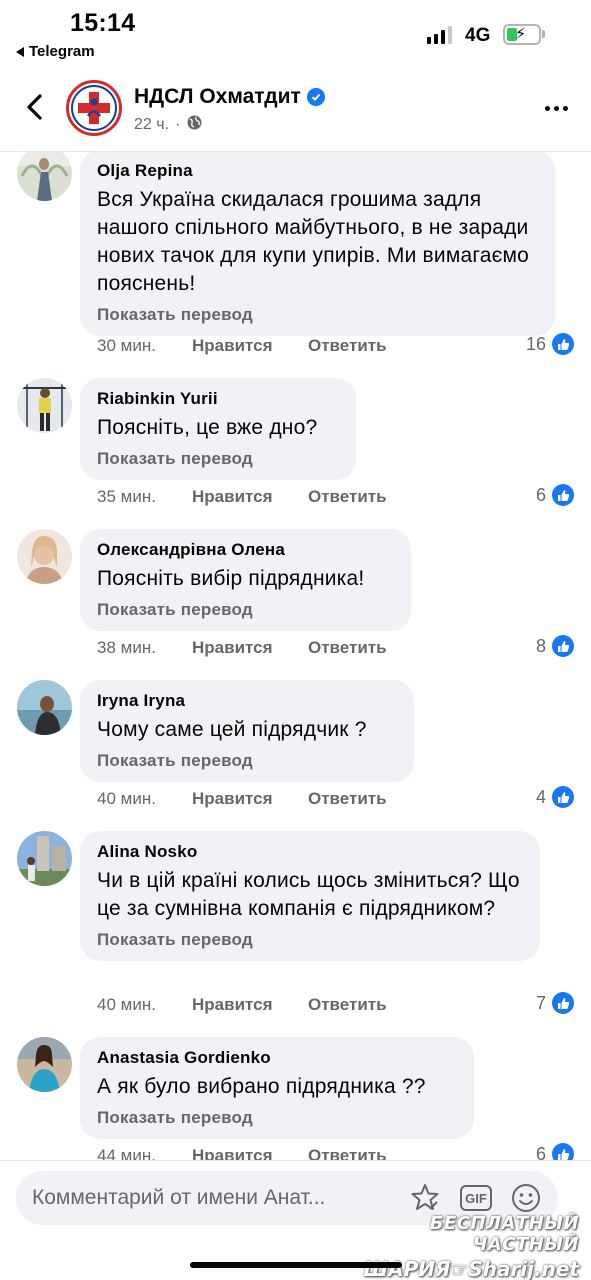  I want to click on charging-bolt-icon: ⚡, so click(521, 34).